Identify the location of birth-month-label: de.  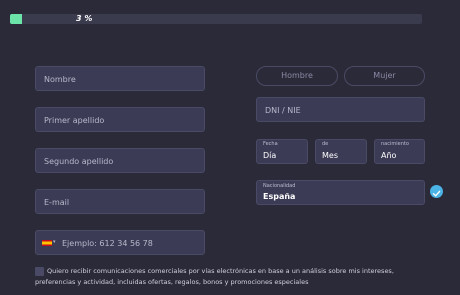
(325, 144).